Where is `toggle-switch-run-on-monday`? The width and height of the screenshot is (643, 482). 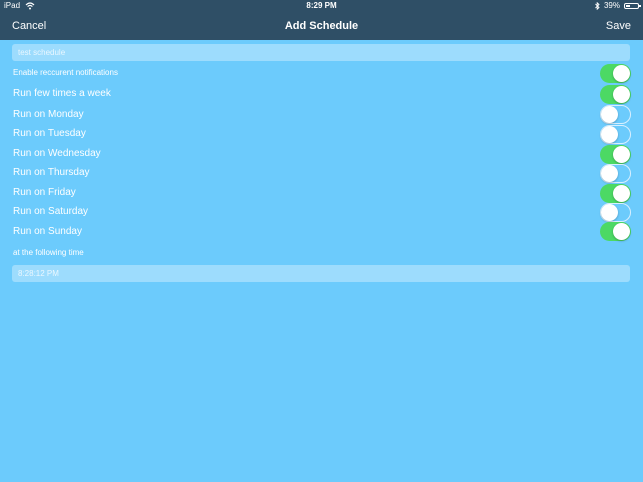
toggle-switch-run-on-monday is located at coordinates (615, 114).